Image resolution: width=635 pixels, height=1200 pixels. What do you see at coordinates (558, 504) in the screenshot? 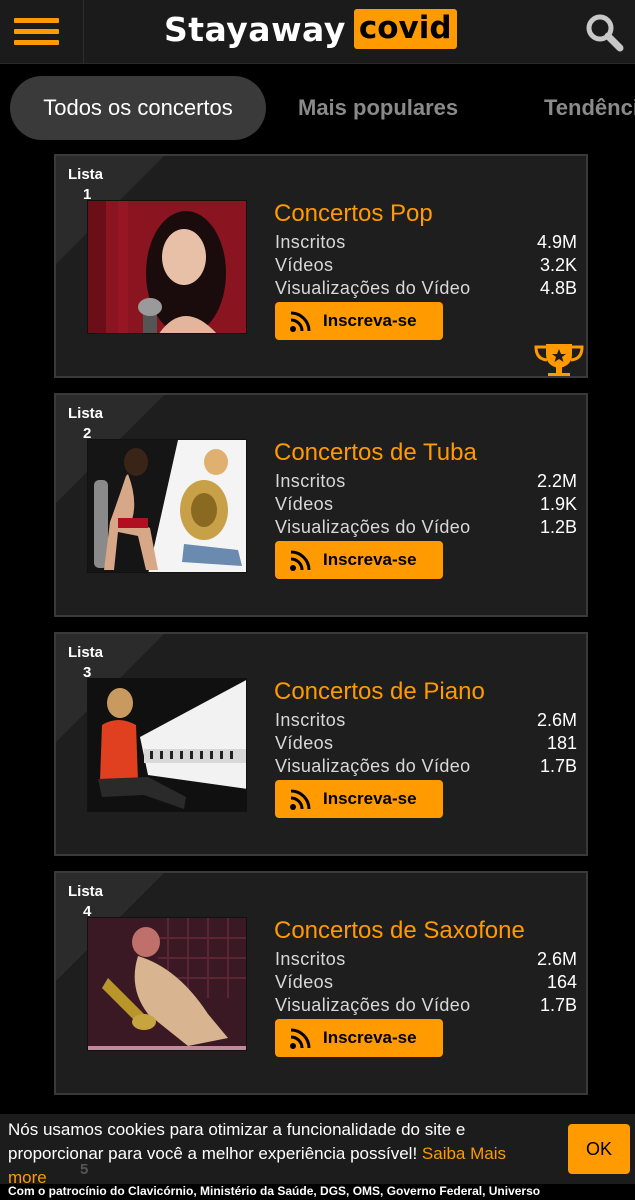
I see `stat-value: 1.9K` at bounding box center [558, 504].